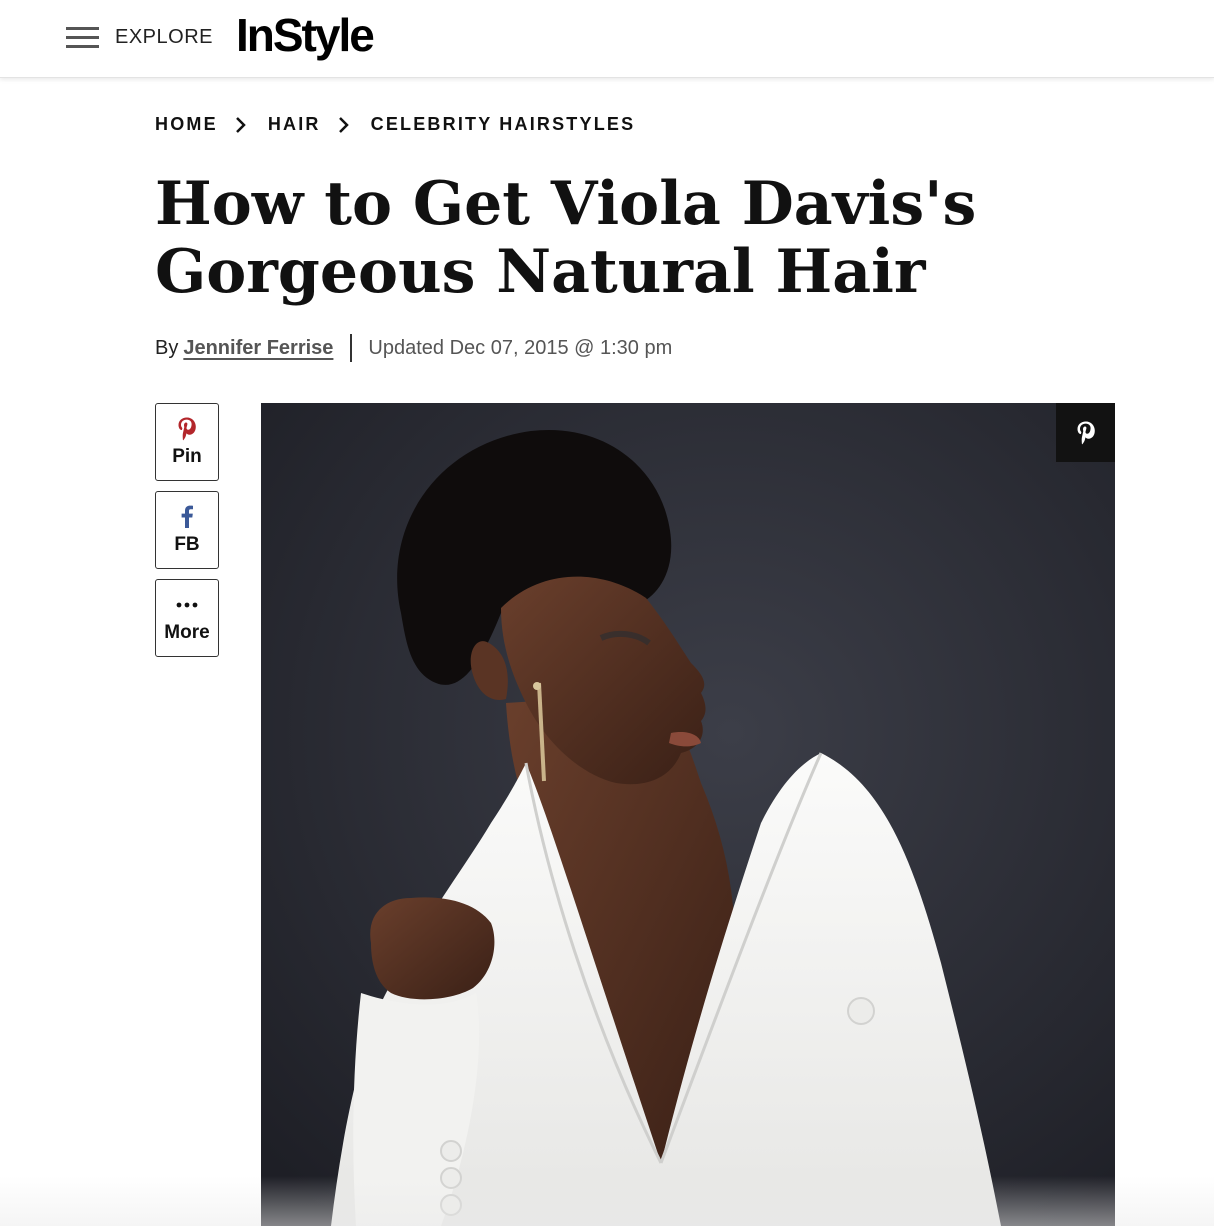 This screenshot has height=1226, width=1214. Describe the element at coordinates (186, 124) in the screenshot. I see `breadcrumb-home: HOME` at that location.